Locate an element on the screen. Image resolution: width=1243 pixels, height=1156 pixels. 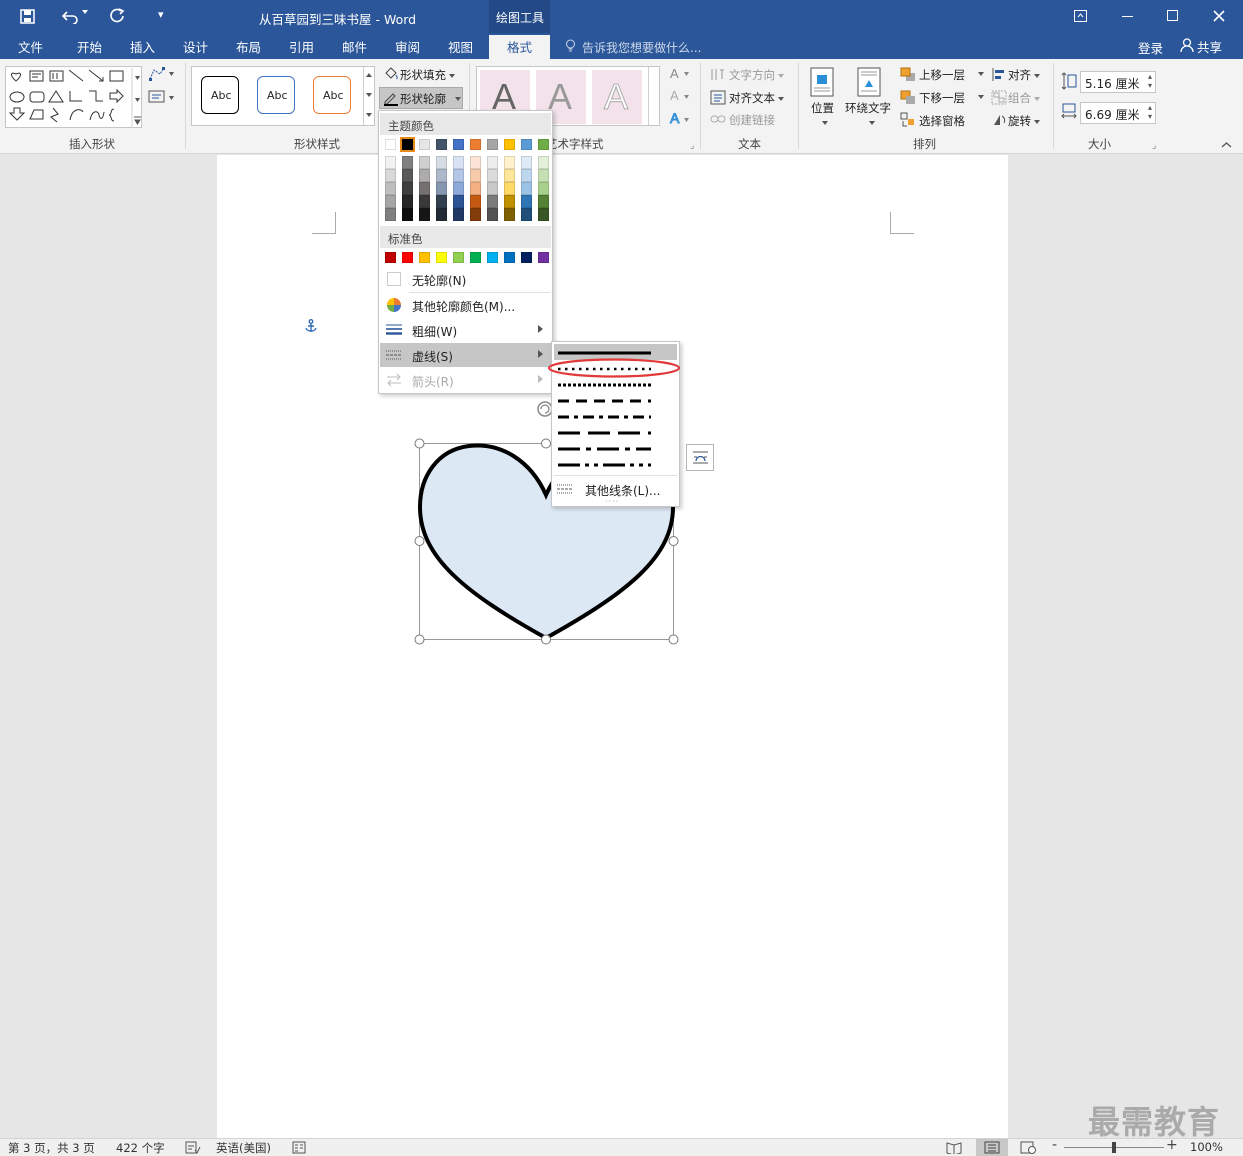
shape-width-input: 6.69 厘米 ▴ ▾ is located at coordinates (1118, 113).